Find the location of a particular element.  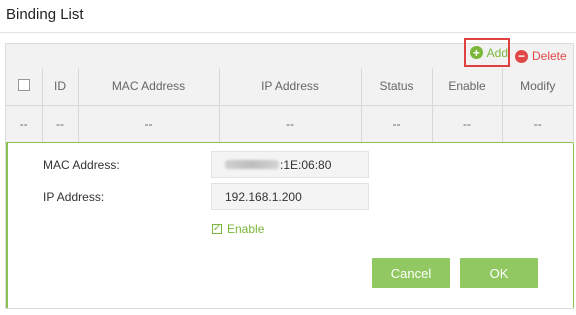

add-label: Add is located at coordinates (497, 52).